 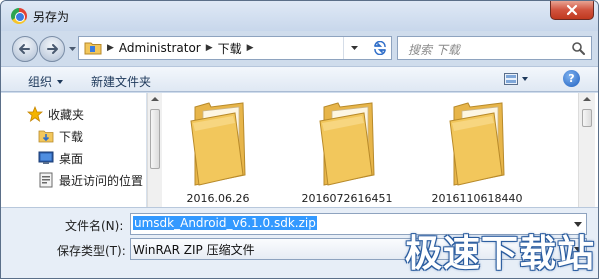 I want to click on address-bar: ▶ Administrator ▶ 下载 ▶, so click(x=235, y=48).